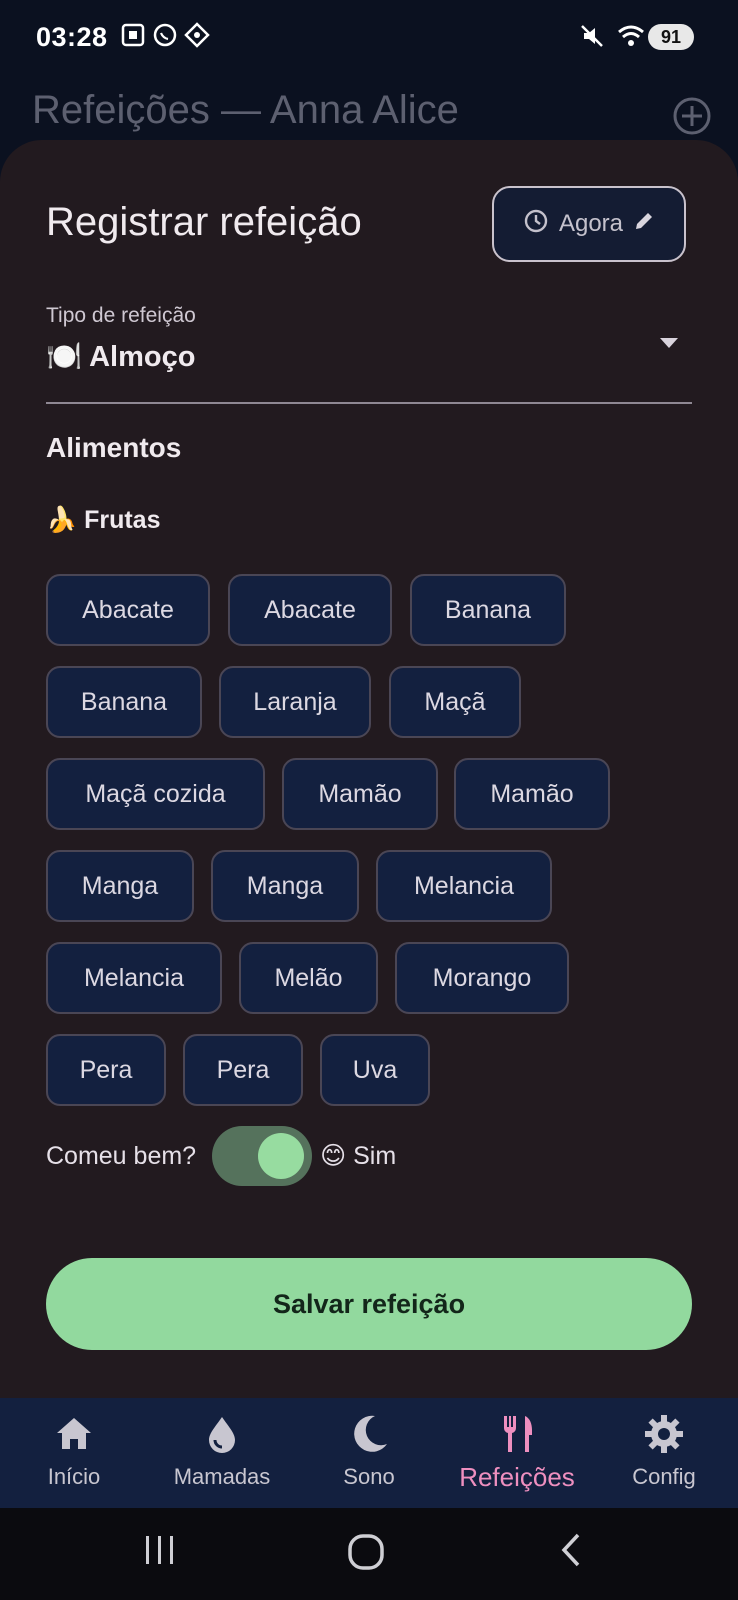  Describe the element at coordinates (631, 38) in the screenshot. I see `wifi-icon` at that location.